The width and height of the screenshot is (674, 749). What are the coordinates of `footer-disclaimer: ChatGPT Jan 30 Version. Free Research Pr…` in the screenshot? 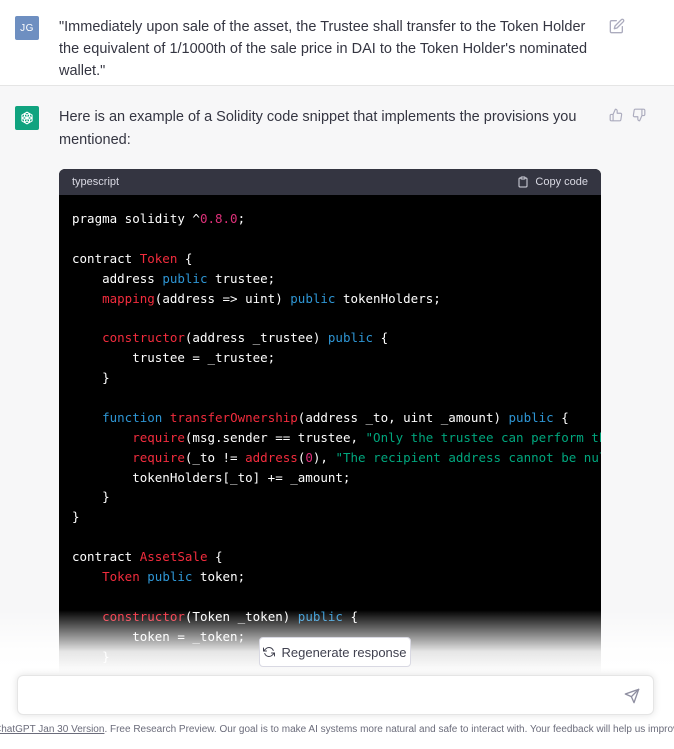 It's located at (337, 729).